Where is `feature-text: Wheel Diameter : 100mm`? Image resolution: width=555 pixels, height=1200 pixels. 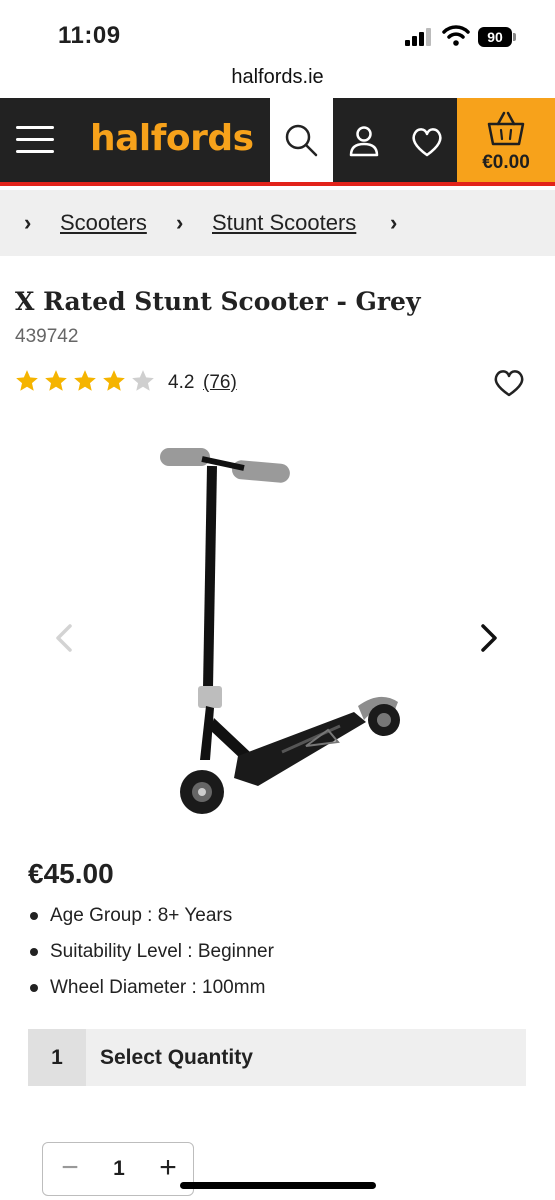
feature-text: Wheel Diameter : 100mm is located at coordinates (158, 987).